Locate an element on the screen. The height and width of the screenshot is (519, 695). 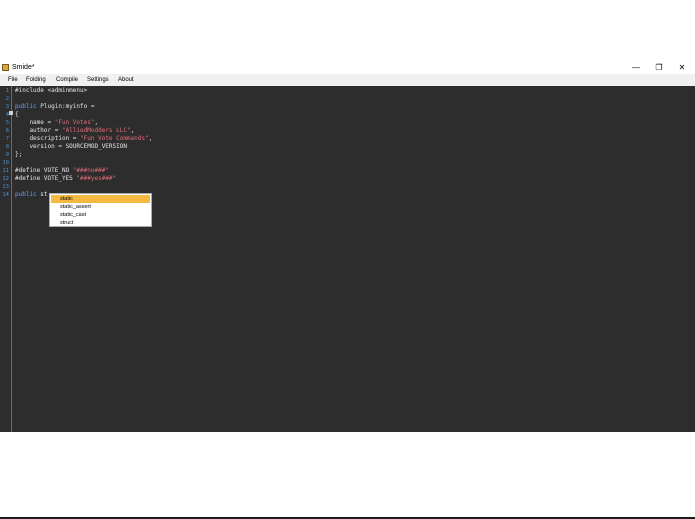
line-number: 10 is located at coordinates (5, 163).